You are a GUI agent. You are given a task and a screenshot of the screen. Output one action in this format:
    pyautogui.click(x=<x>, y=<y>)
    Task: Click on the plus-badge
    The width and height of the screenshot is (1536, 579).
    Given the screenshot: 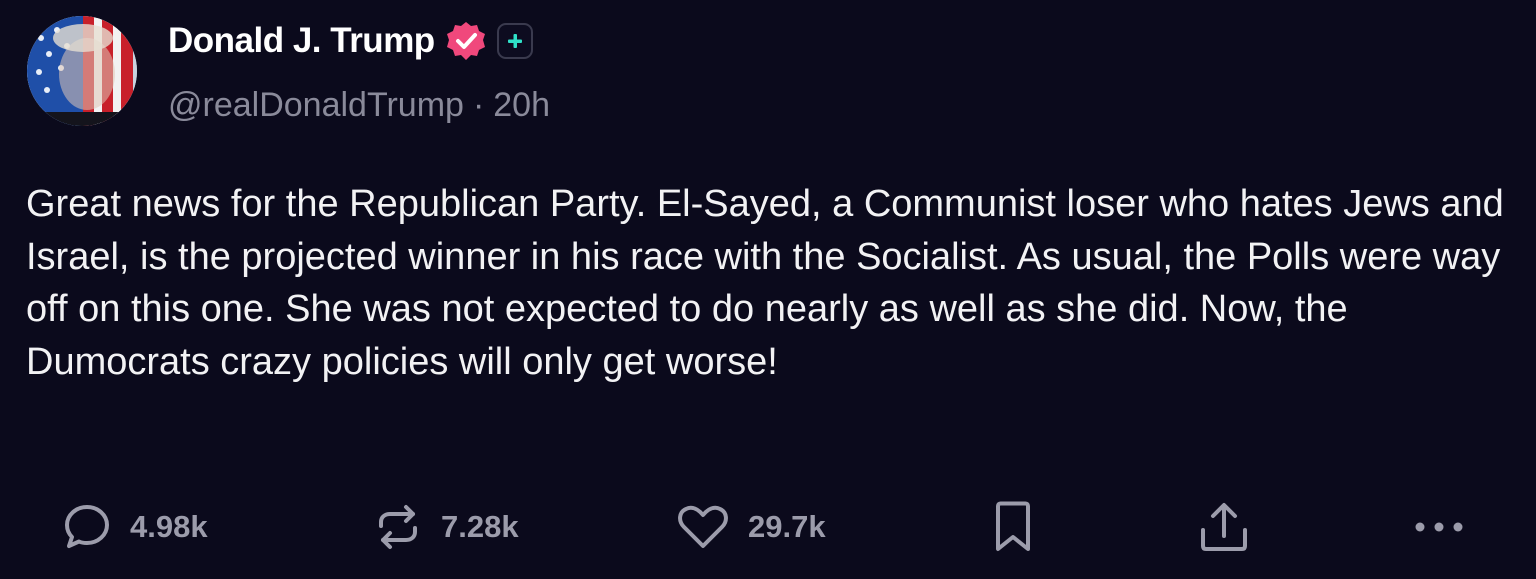 What is the action you would take?
    pyautogui.click(x=514, y=41)
    